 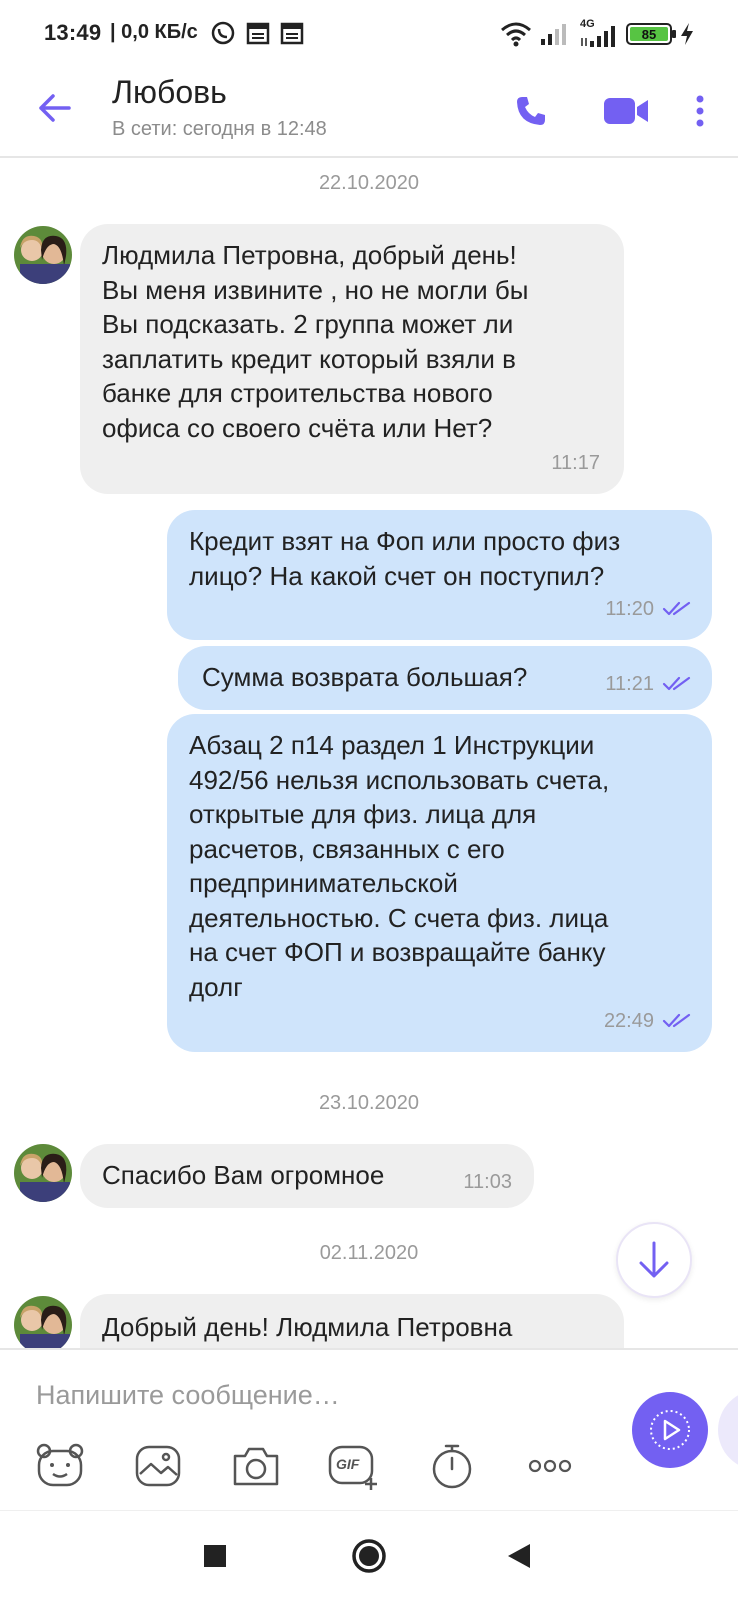 I want to click on battery-icon: 85, so click(x=651, y=34).